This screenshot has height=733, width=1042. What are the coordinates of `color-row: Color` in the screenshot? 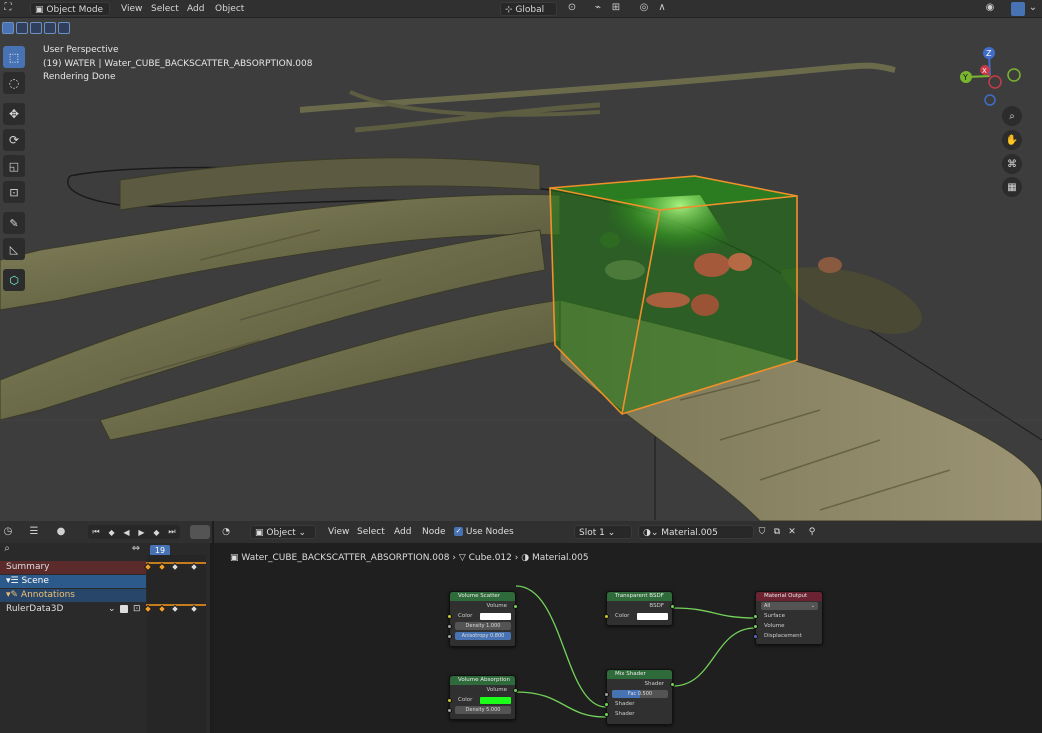 It's located at (638, 616).